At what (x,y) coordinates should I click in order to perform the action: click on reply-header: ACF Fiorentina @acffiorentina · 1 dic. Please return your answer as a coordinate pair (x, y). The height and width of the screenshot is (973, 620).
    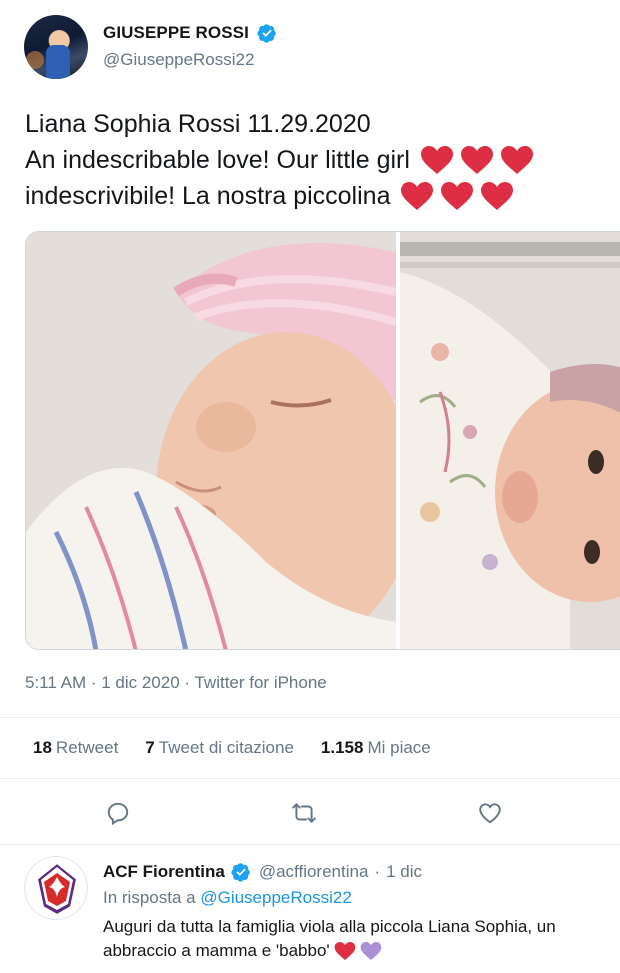
    Looking at the image, I should click on (262, 872).